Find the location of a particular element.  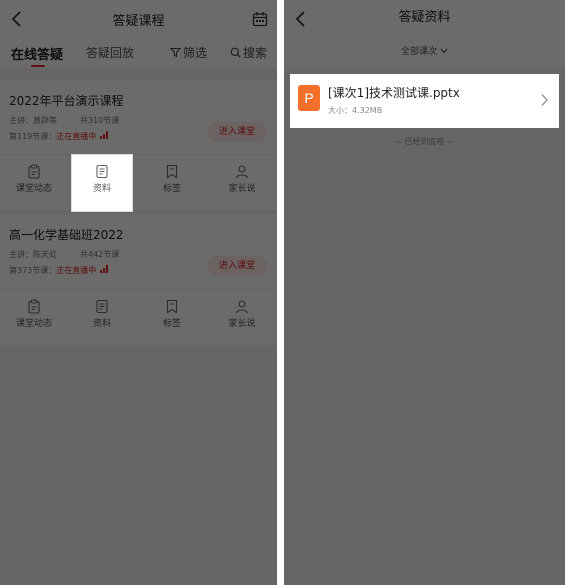

course-title: 高一化学基础班2022 is located at coordinates (66, 235).